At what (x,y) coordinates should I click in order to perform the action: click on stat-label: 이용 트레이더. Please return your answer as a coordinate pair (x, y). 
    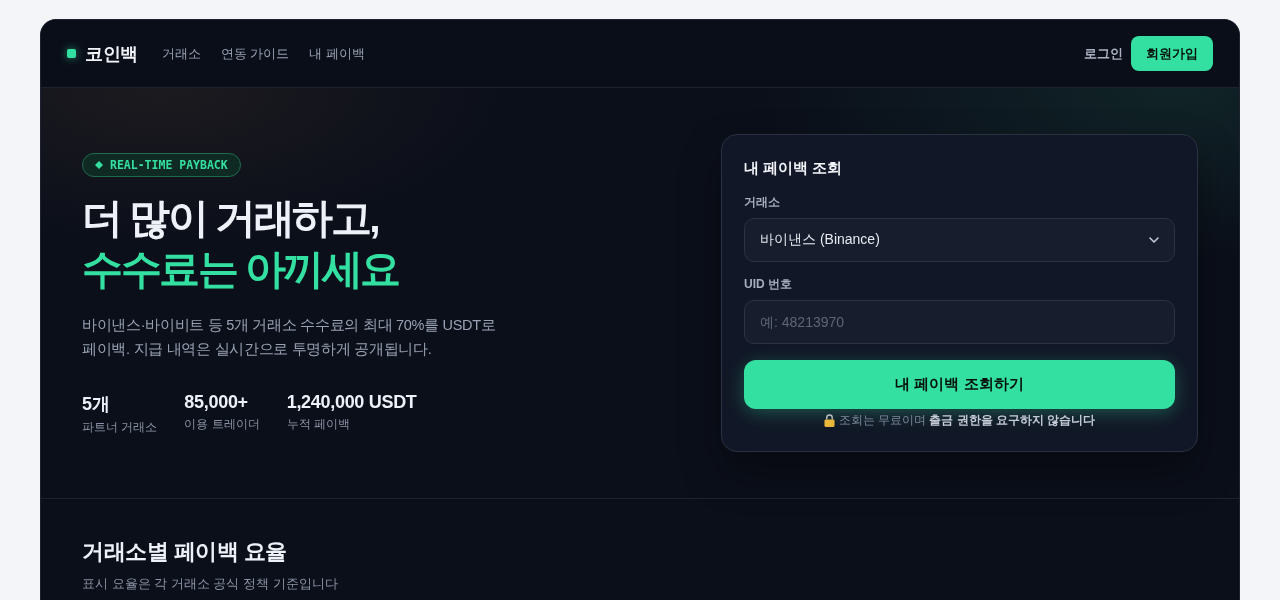
    Looking at the image, I should click on (222, 424).